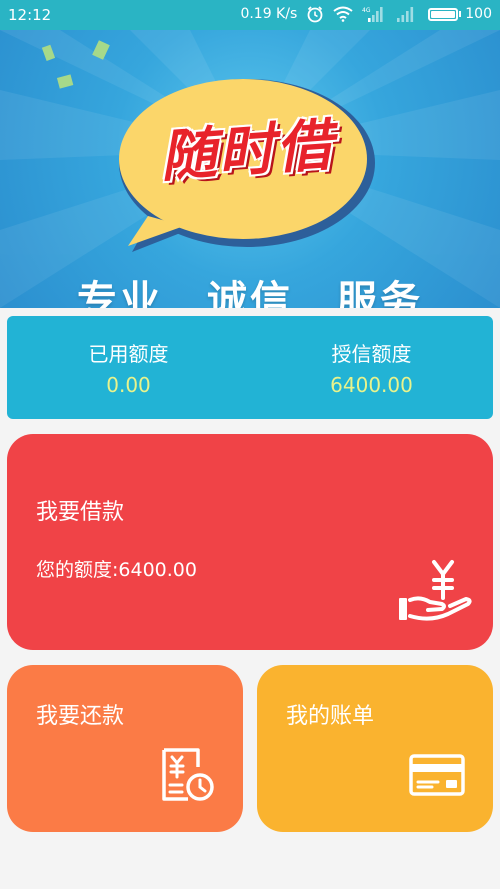  I want to click on battery-icon, so click(443, 14).